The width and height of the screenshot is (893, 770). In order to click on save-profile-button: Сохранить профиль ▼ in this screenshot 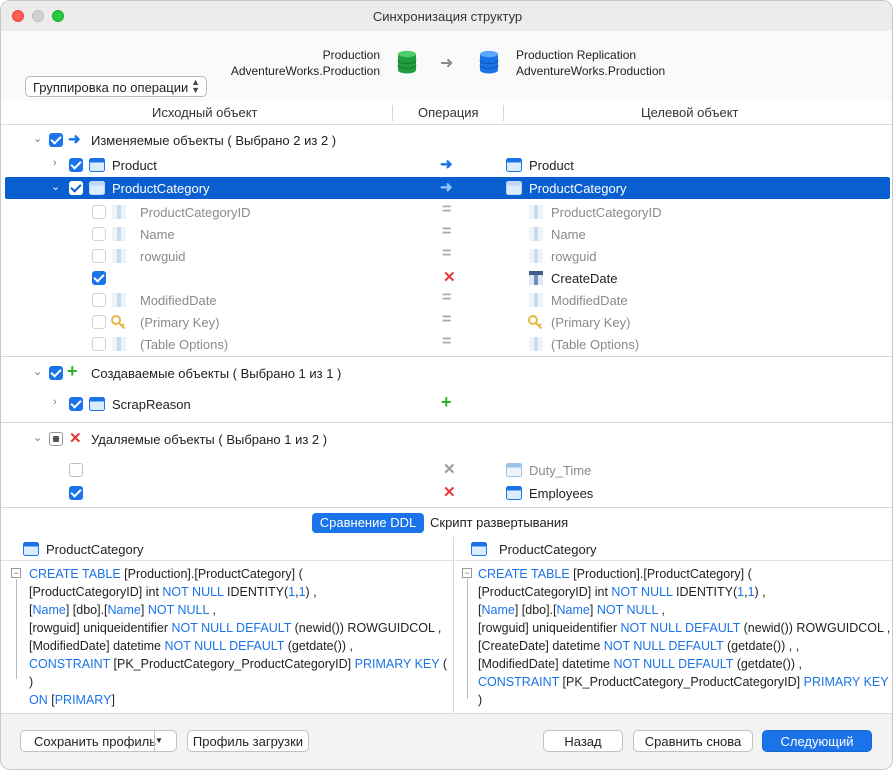, I will do `click(98, 741)`.